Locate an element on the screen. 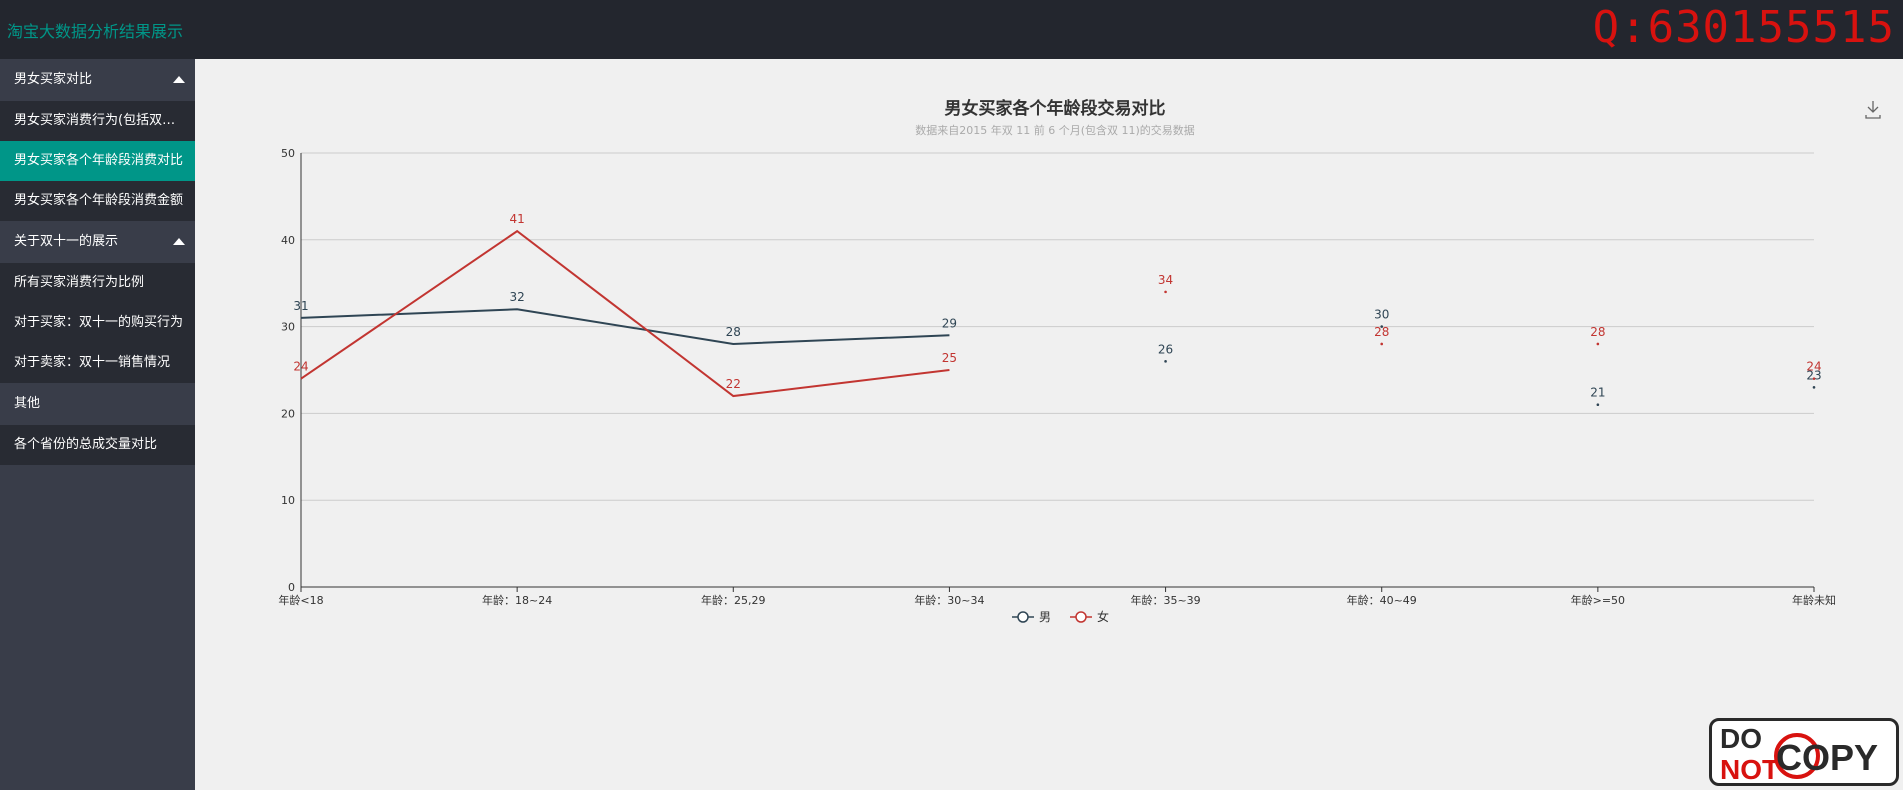  data-label: 41 is located at coordinates (517, 219).